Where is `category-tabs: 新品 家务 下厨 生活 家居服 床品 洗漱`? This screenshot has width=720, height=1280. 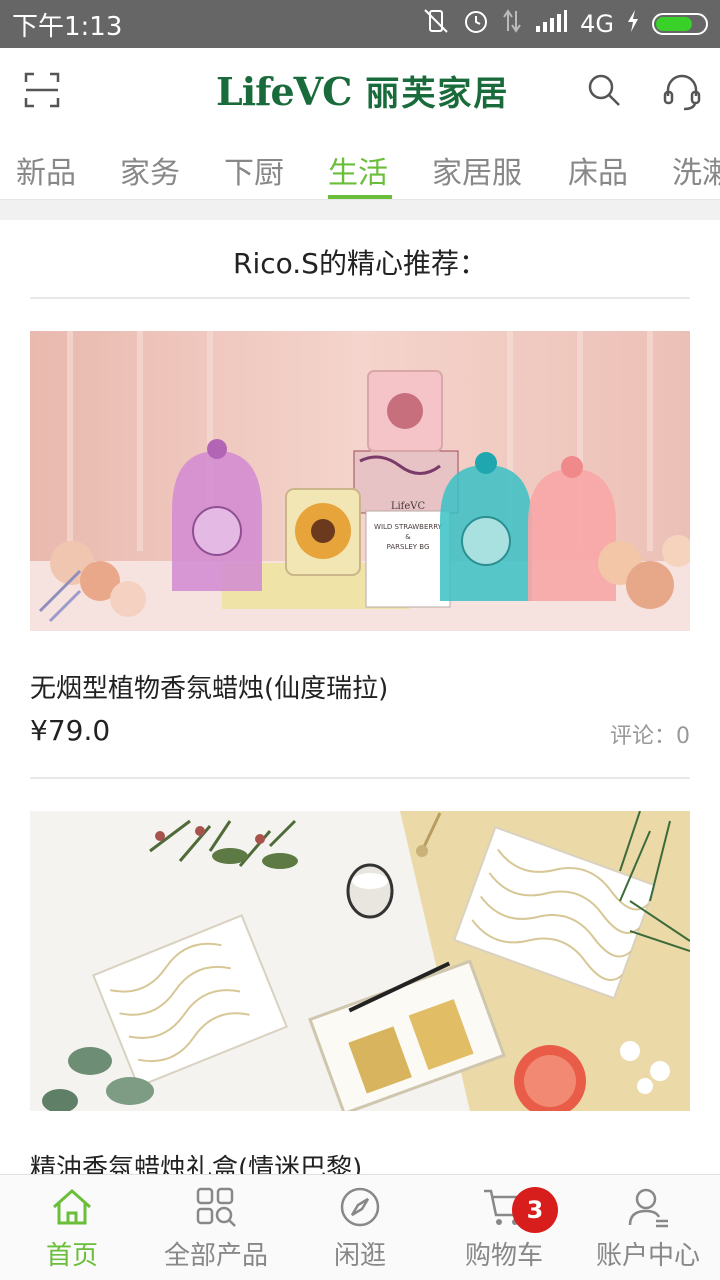
category-tabs: 新品 家务 下厨 生活 家居服 床品 洗漱 is located at coordinates (360, 168).